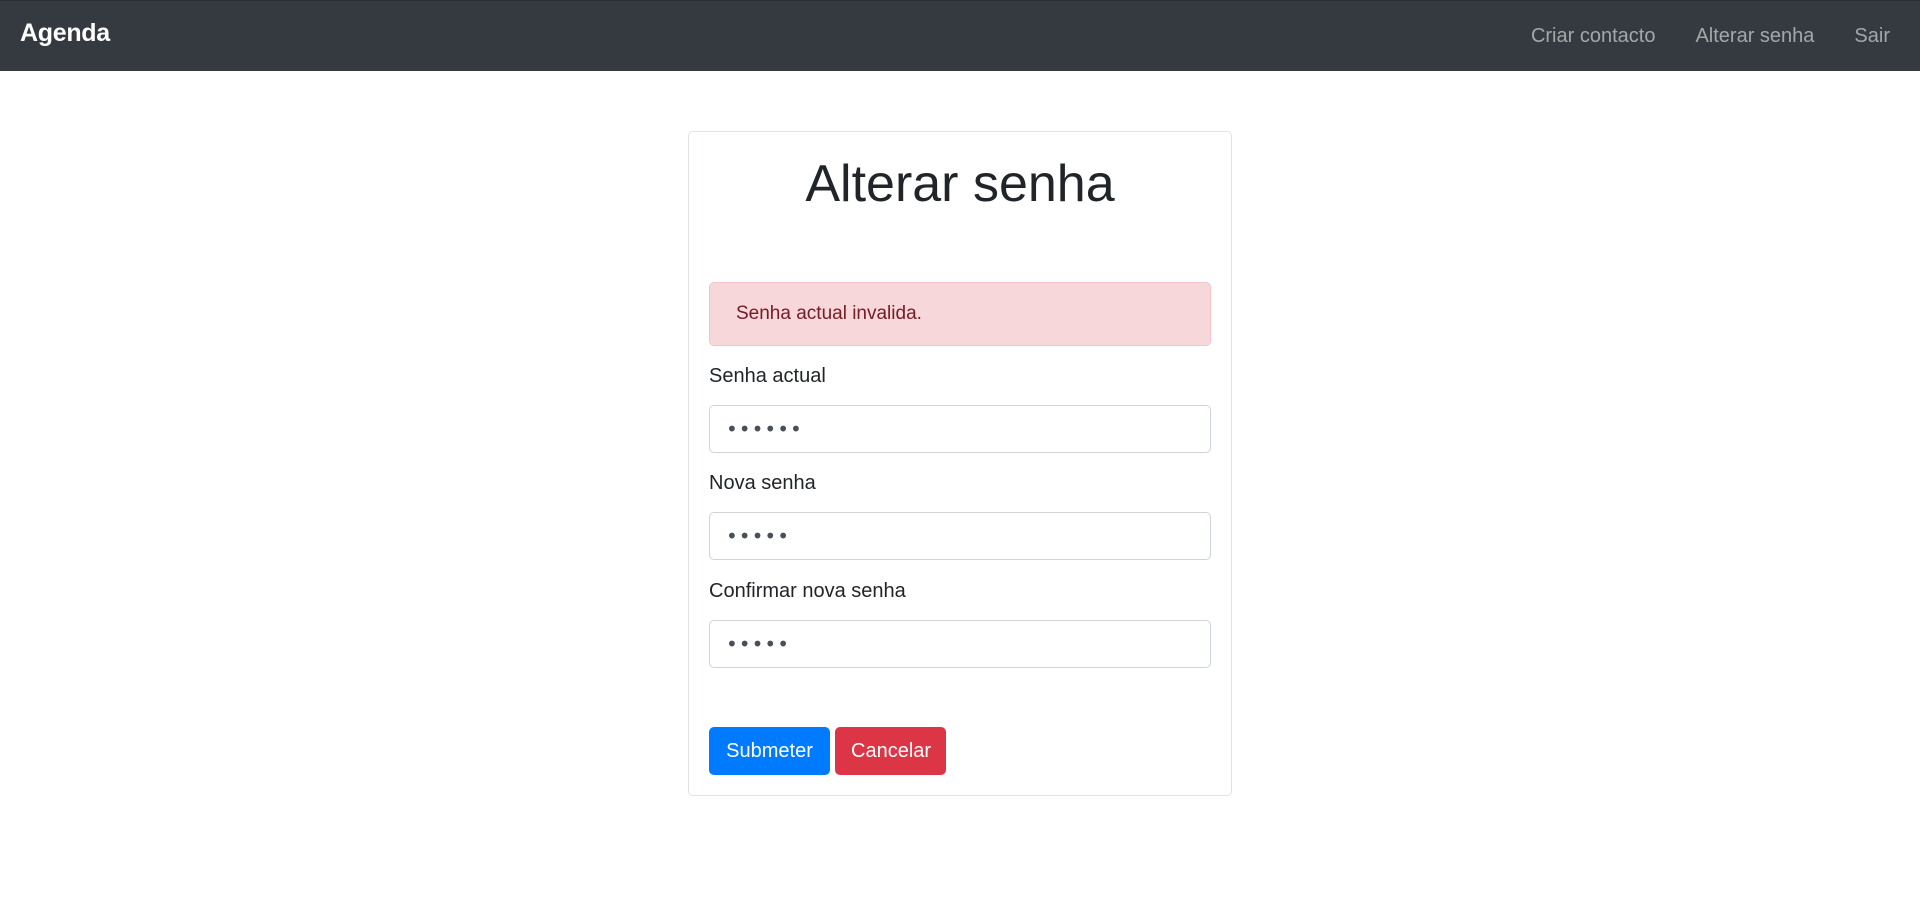 This screenshot has height=900, width=1920. What do you see at coordinates (890, 751) in the screenshot?
I see `cancel-button: Cancelar` at bounding box center [890, 751].